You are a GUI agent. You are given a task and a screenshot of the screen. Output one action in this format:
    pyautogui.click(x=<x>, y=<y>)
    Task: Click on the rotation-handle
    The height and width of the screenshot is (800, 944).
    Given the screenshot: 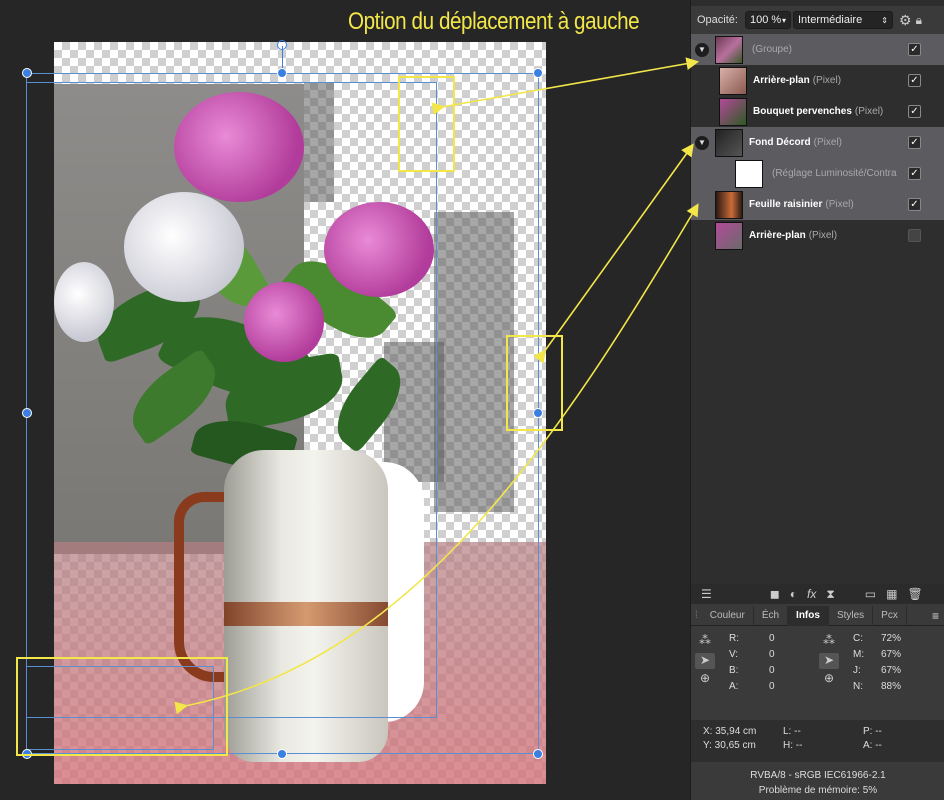 What is the action you would take?
    pyautogui.click(x=282, y=45)
    